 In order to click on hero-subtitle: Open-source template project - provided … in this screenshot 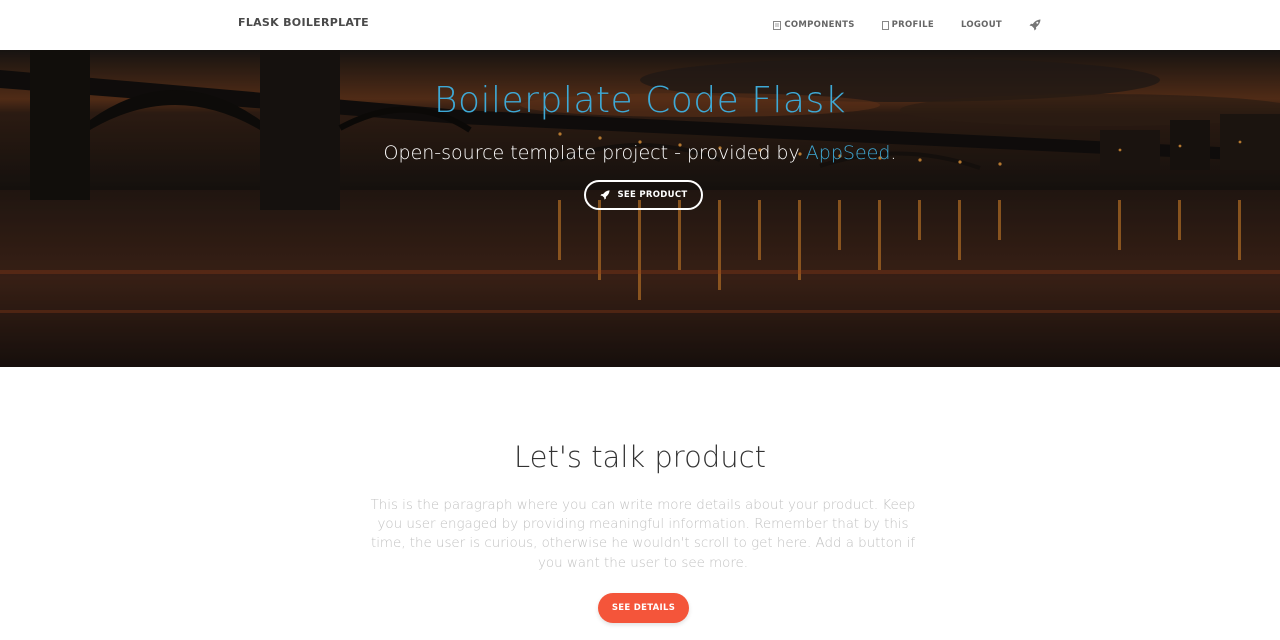, I will do `click(640, 153)`.